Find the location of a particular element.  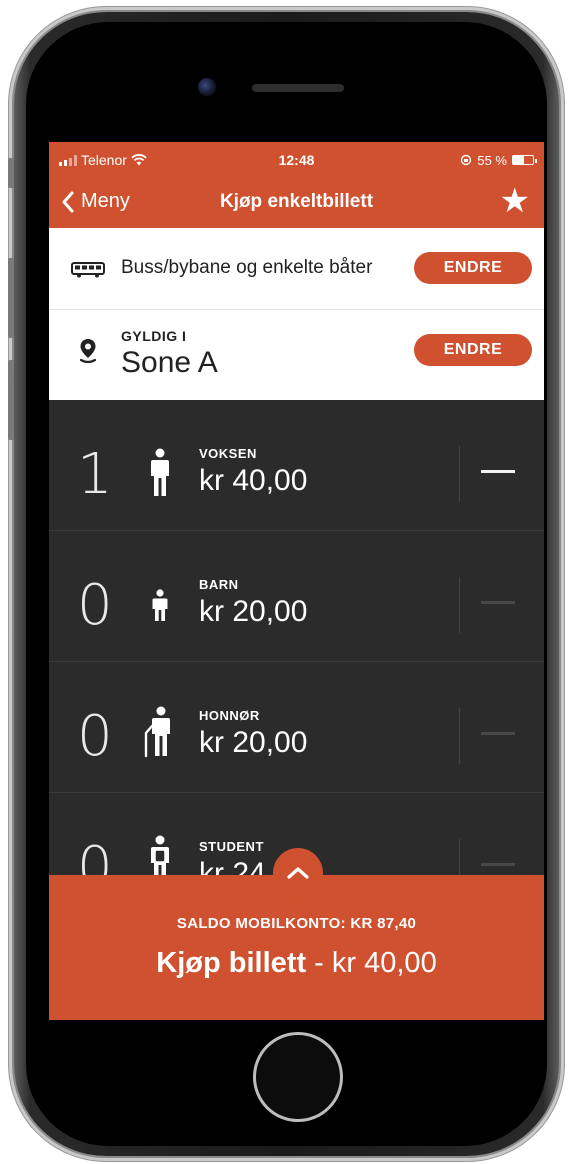

transport-type: Buss/bybane og enkelte båter is located at coordinates (247, 267).